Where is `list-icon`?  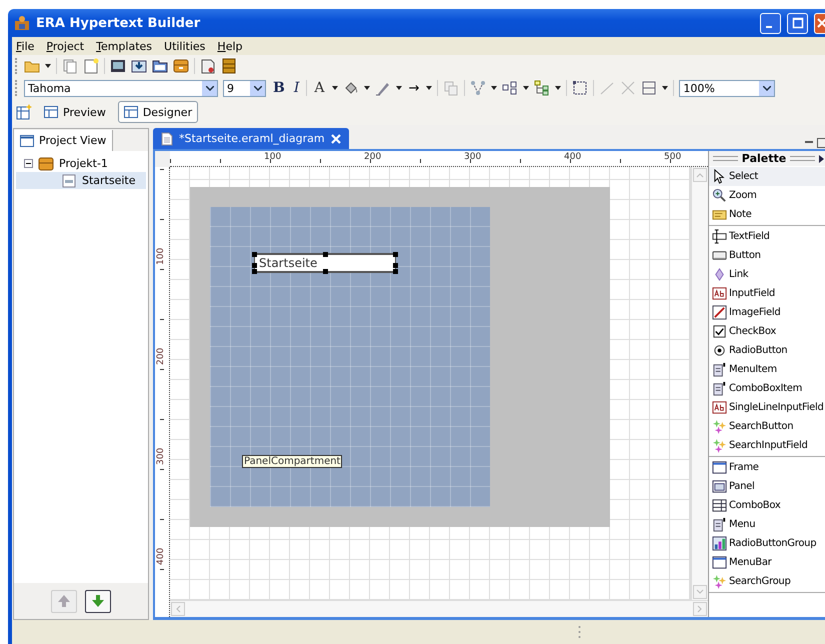 list-icon is located at coordinates (719, 505).